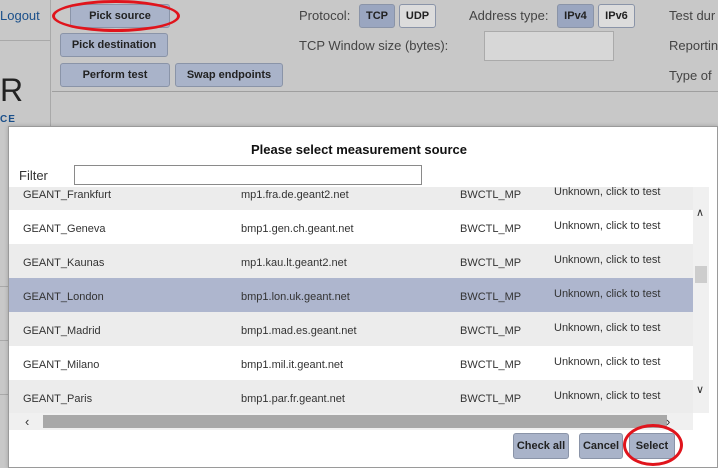 The width and height of the screenshot is (718, 468). I want to click on source-host: bmp1.lon.uk.geant.net, so click(295, 297).